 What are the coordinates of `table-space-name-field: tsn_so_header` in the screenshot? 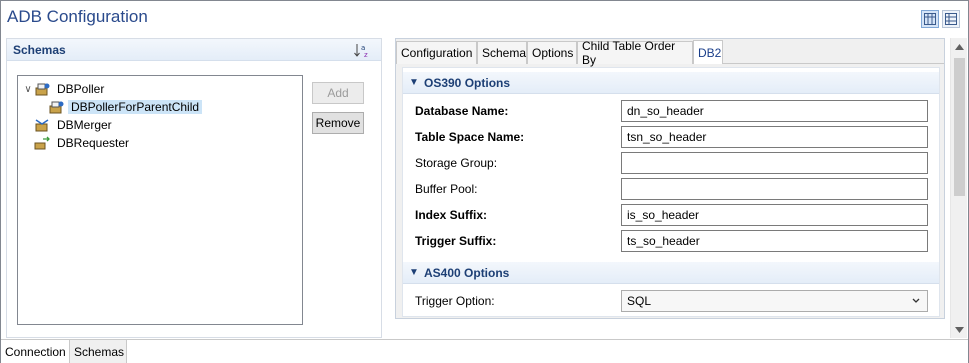 It's located at (774, 137).